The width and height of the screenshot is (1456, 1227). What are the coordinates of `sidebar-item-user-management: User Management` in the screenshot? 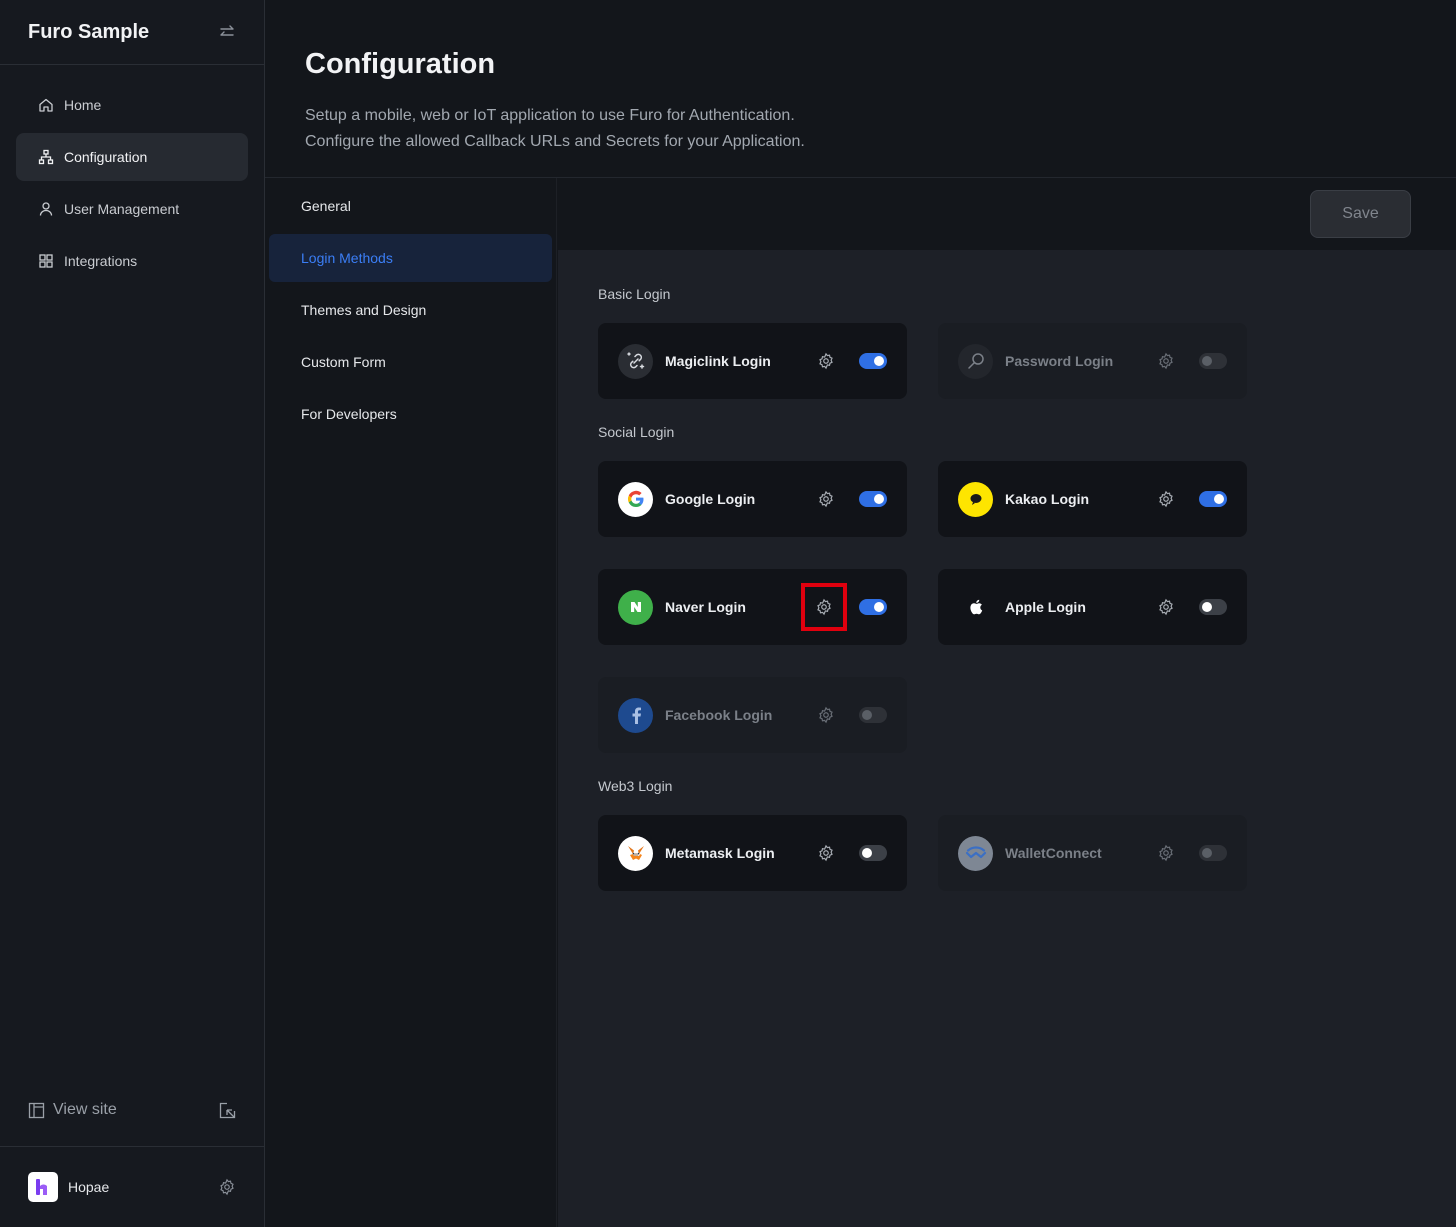 It's located at (132, 209).